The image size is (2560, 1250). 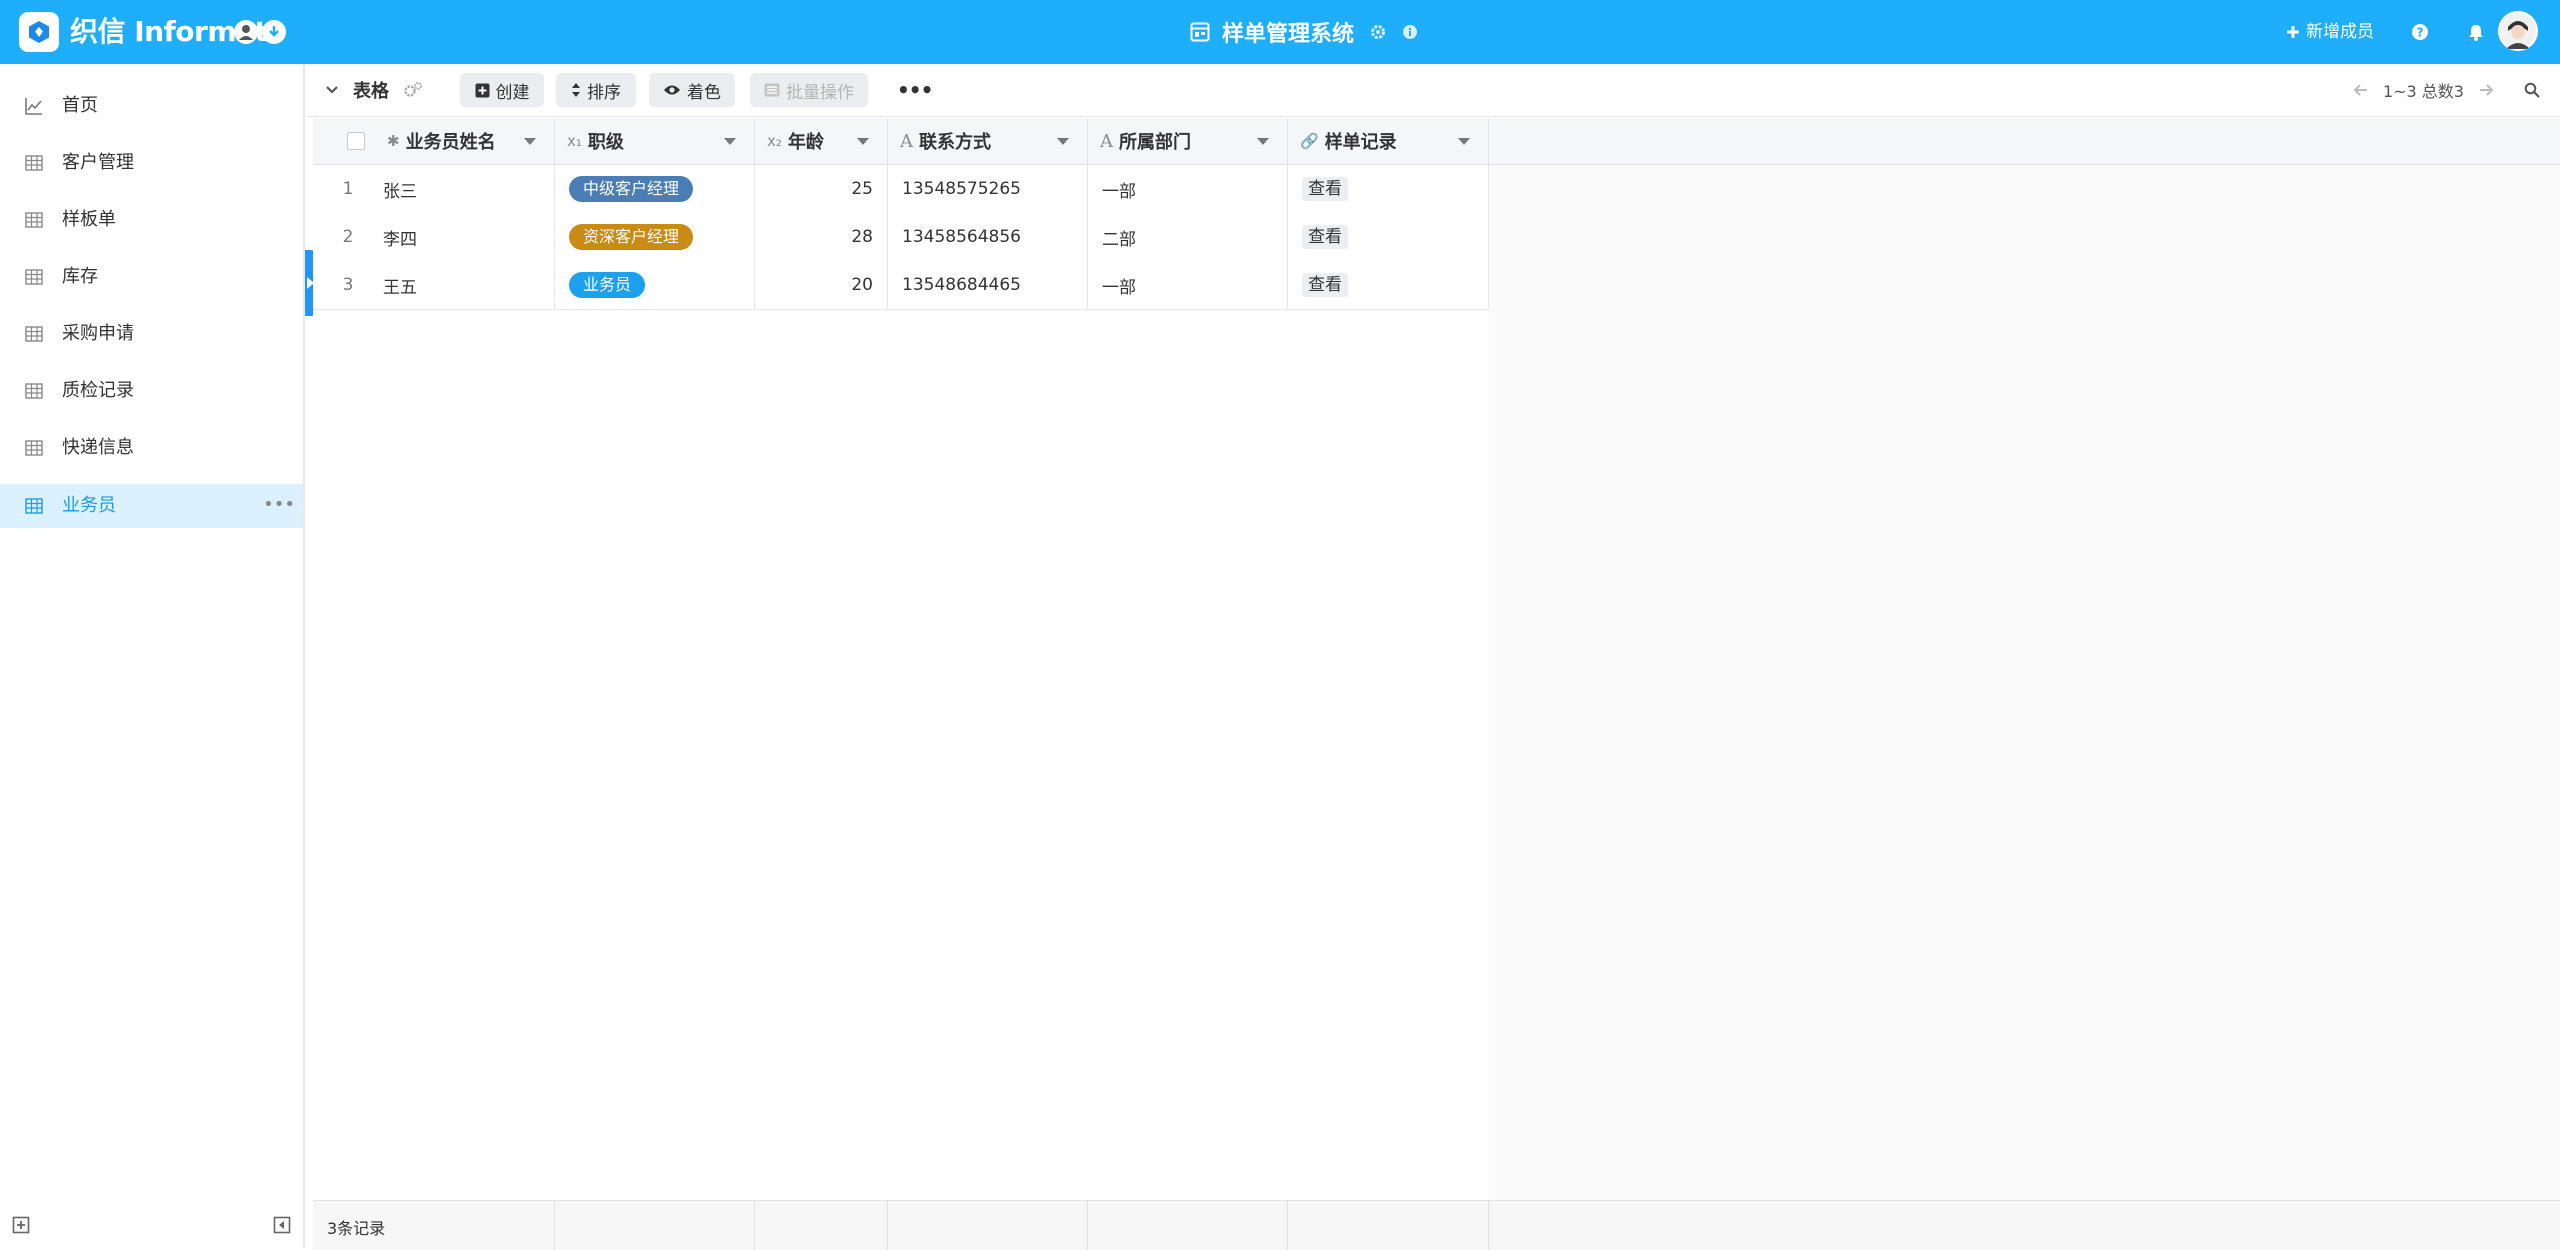 I want to click on app-info-icon, so click(x=1410, y=32).